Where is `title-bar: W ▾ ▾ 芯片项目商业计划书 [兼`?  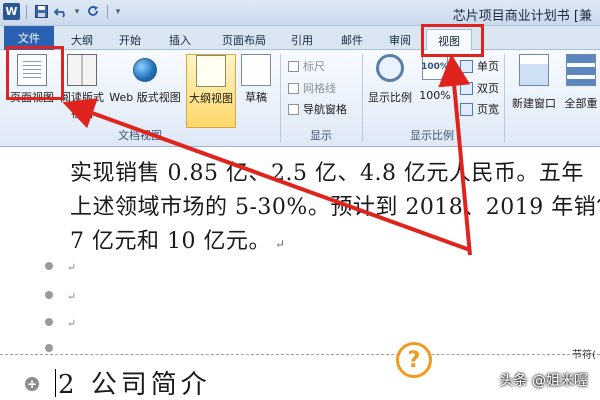 title-bar: W ▾ ▾ 芯片项目商业计划书 [兼 is located at coordinates (300, 13).